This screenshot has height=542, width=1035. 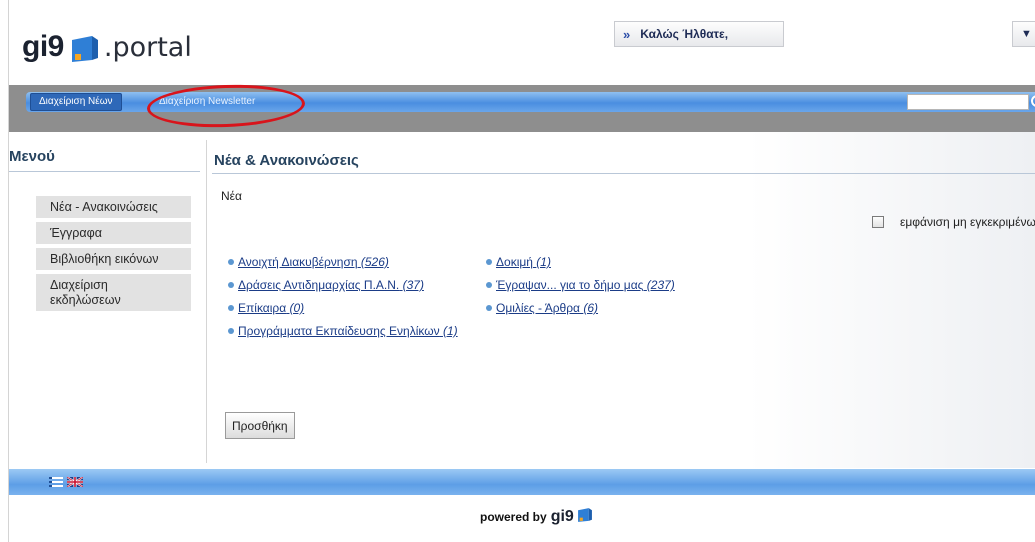 I want to click on list-view-icon, so click(x=56, y=482).